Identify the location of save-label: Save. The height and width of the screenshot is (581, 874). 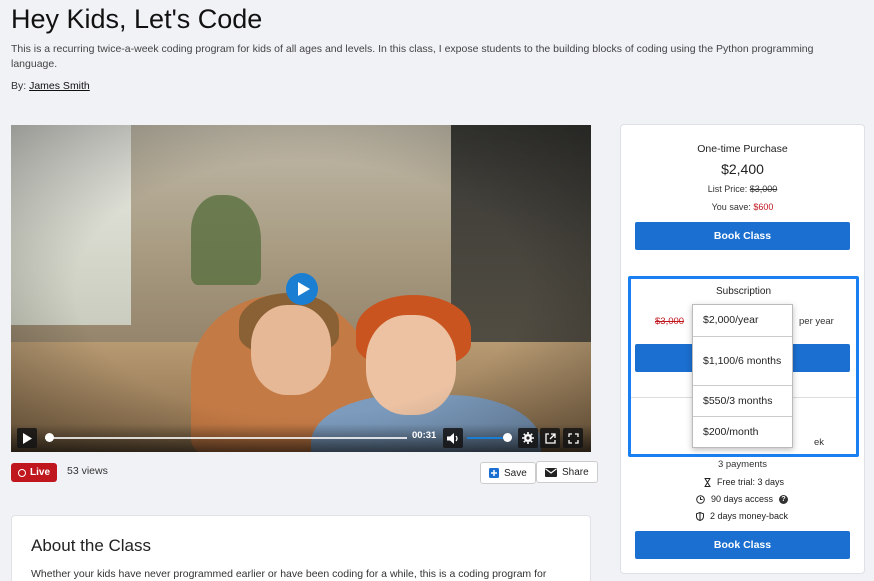
(515, 473).